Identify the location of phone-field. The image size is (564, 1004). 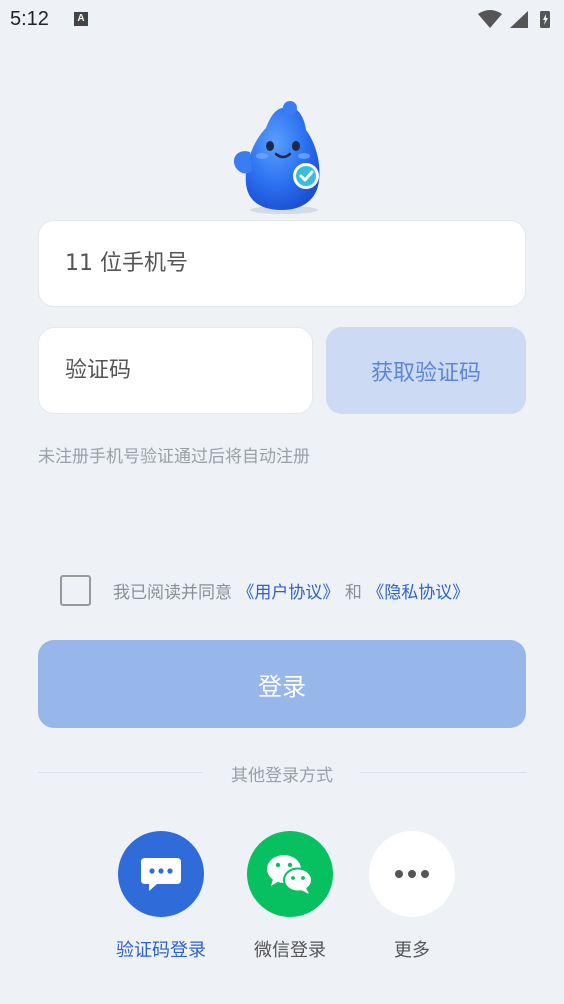
(282, 263).